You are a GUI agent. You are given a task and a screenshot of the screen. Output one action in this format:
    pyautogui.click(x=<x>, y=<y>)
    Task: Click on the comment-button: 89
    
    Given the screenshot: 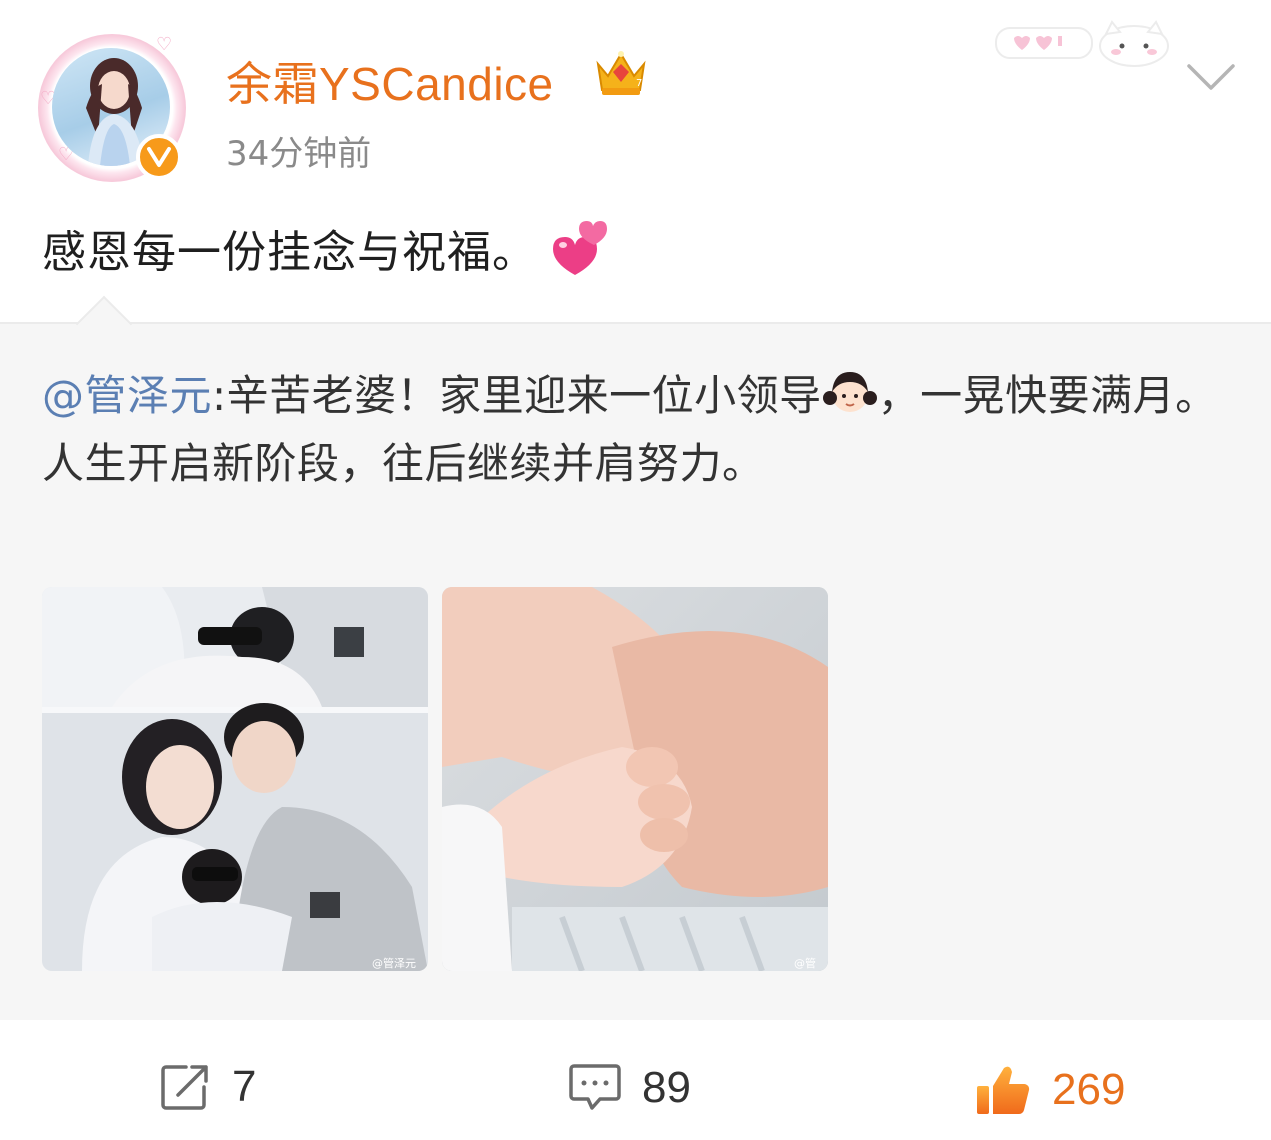 What is the action you would take?
    pyautogui.click(x=629, y=1088)
    